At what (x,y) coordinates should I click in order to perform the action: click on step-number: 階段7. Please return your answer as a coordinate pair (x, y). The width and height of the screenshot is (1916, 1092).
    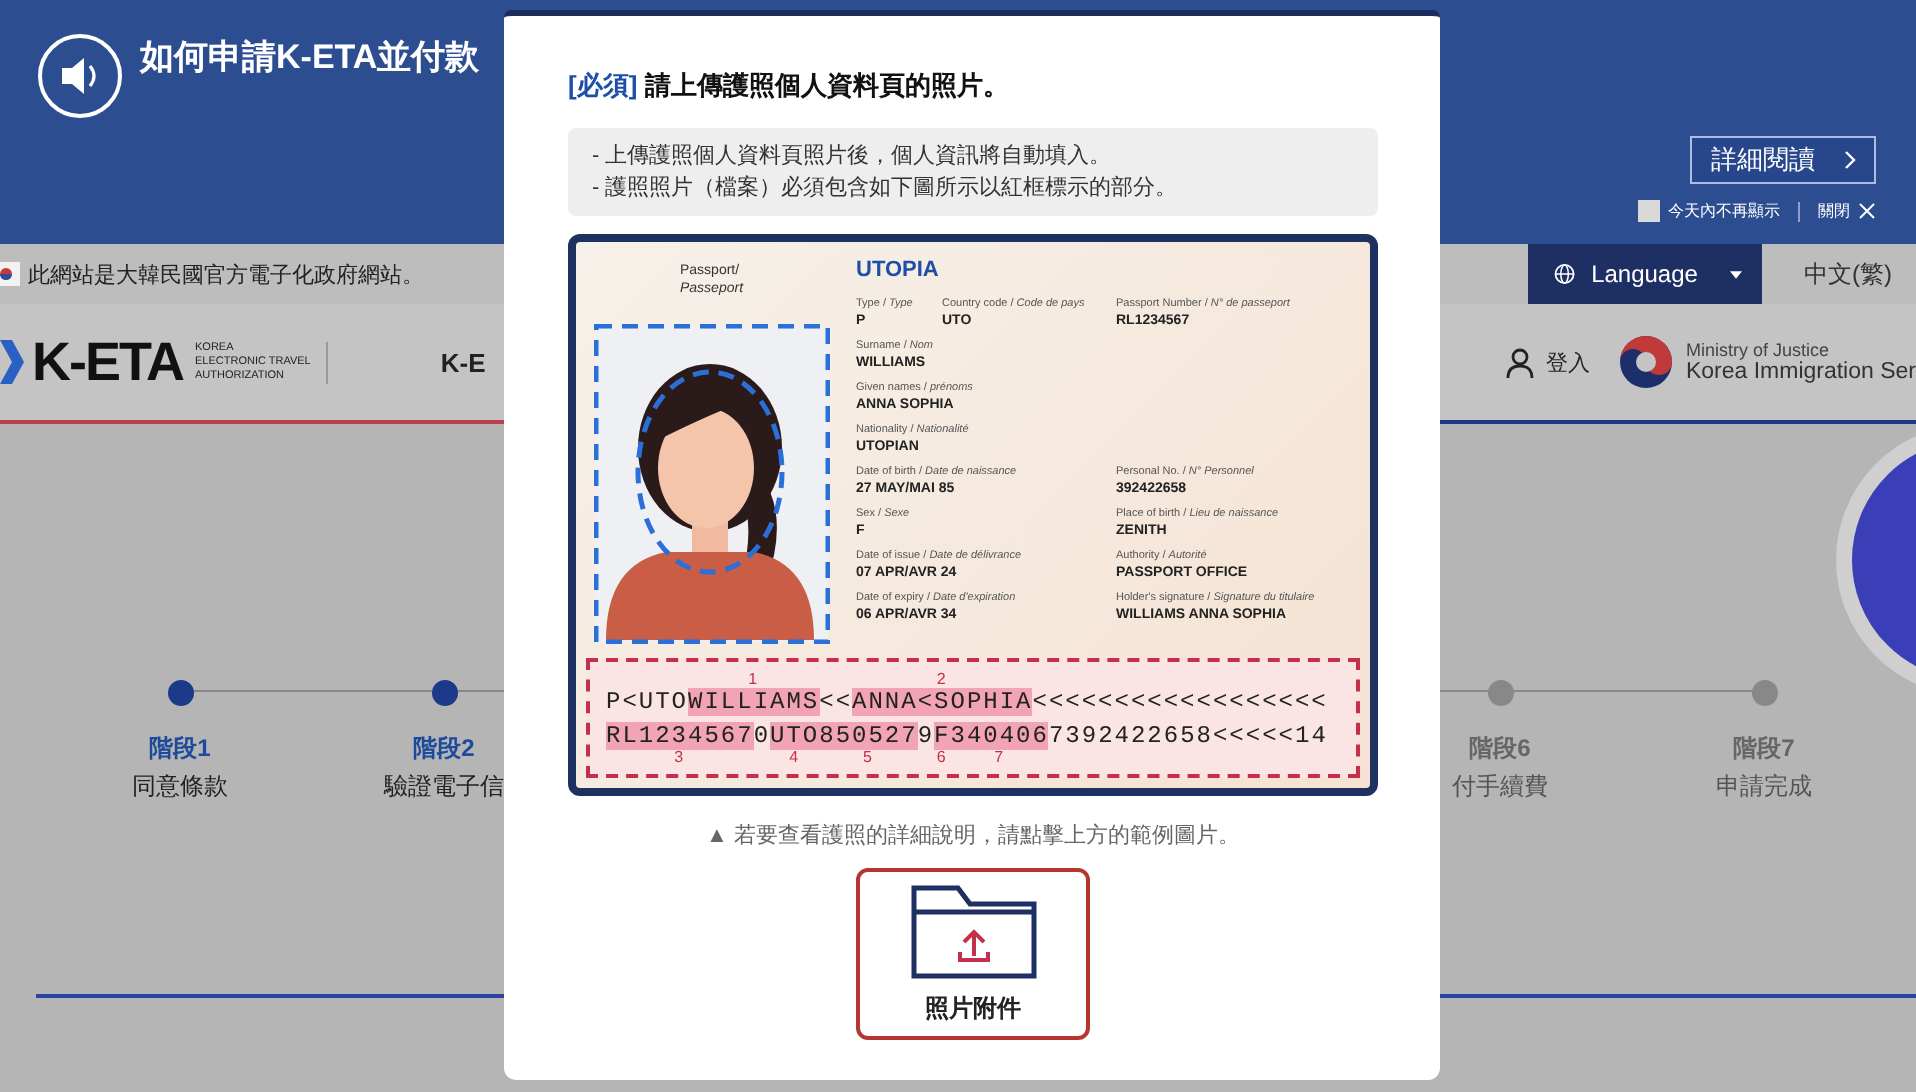
    Looking at the image, I should click on (1764, 749).